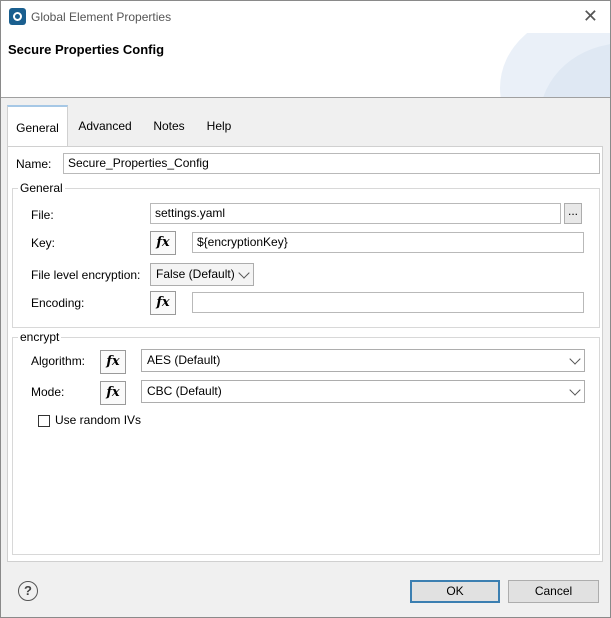  I want to click on encrypt-group-title: encrypt, so click(40, 337).